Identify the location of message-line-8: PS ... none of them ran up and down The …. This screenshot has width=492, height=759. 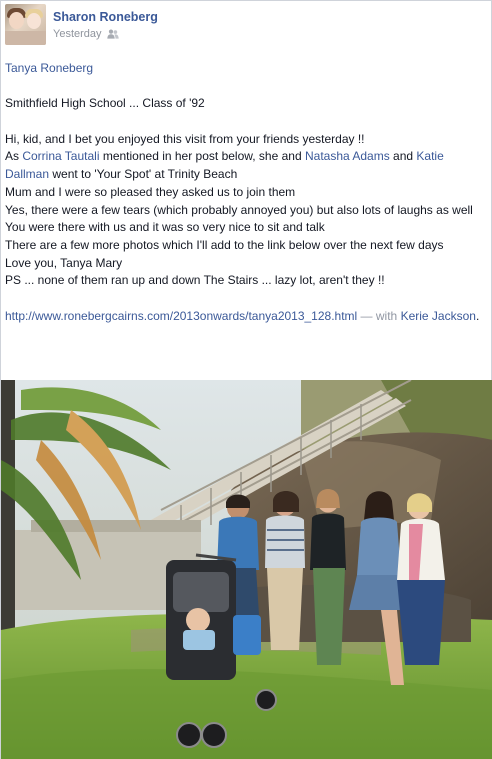
(195, 280).